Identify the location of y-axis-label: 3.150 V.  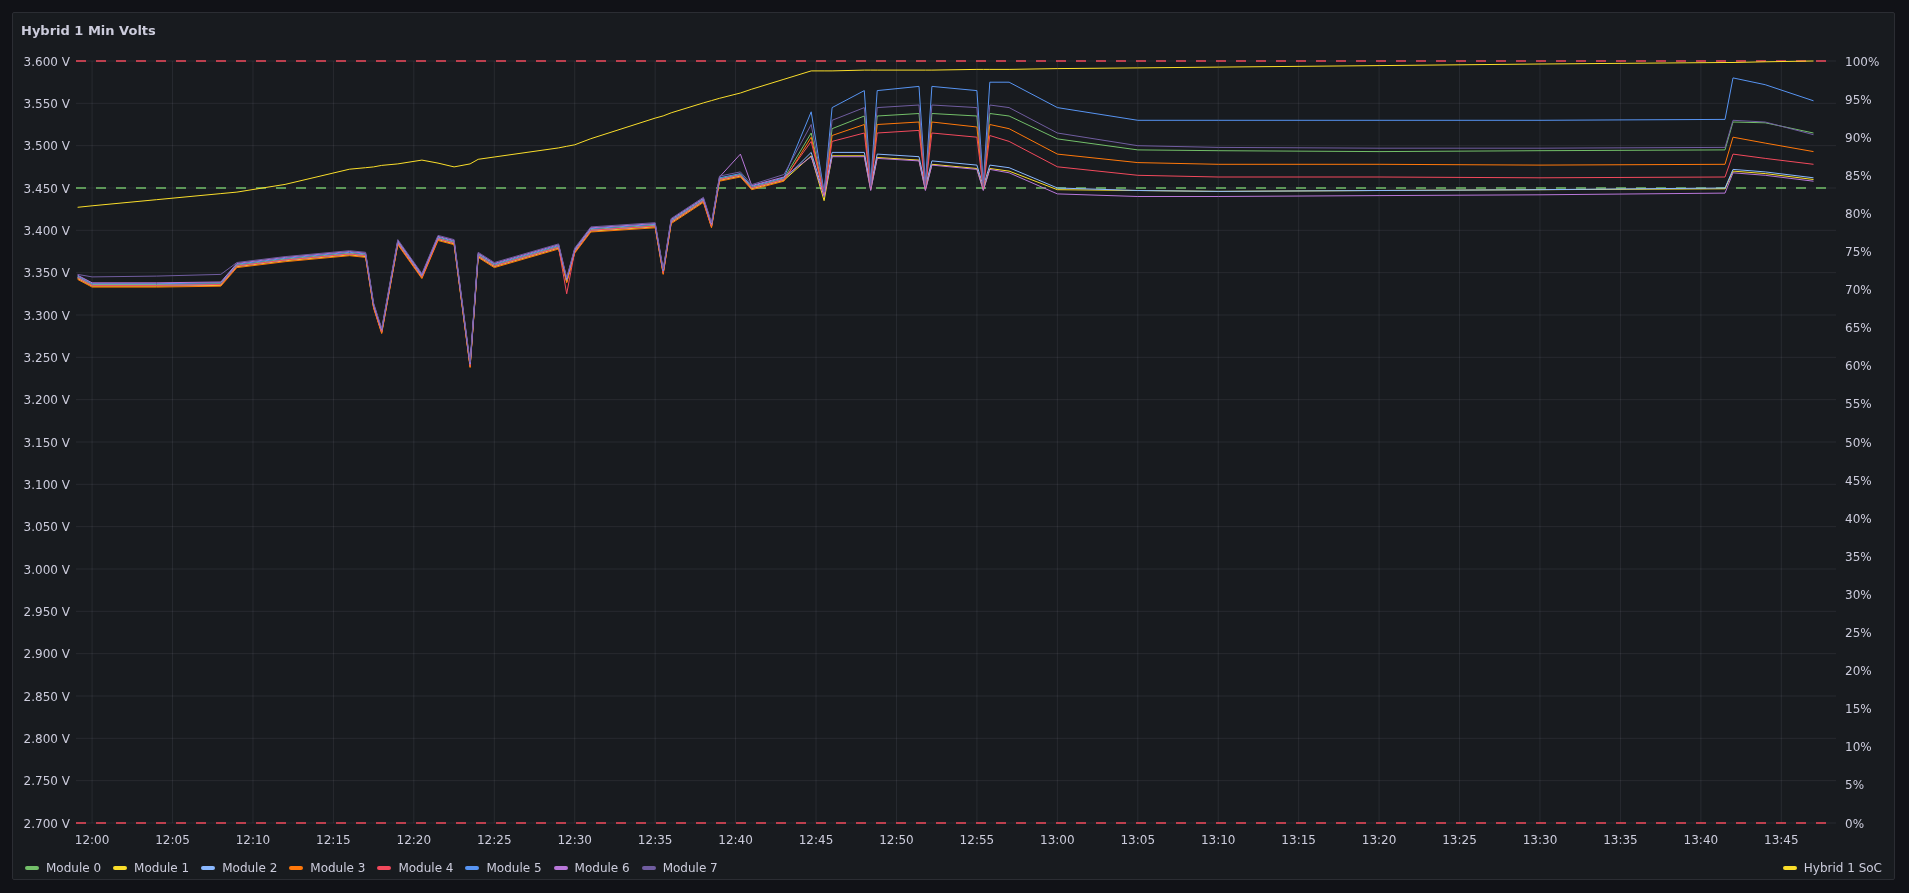
(46, 442).